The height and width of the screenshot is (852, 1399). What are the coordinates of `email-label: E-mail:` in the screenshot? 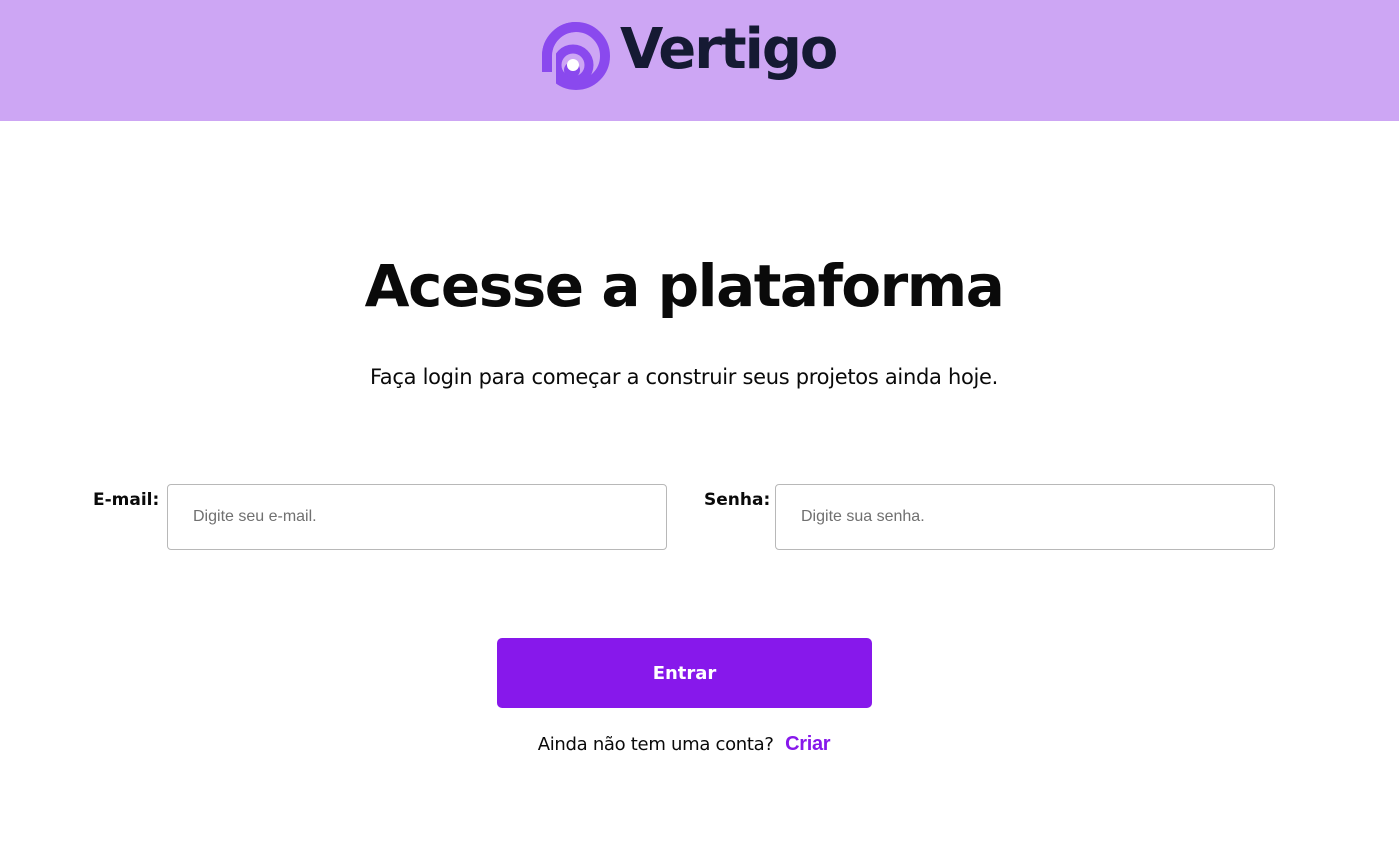 It's located at (126, 500).